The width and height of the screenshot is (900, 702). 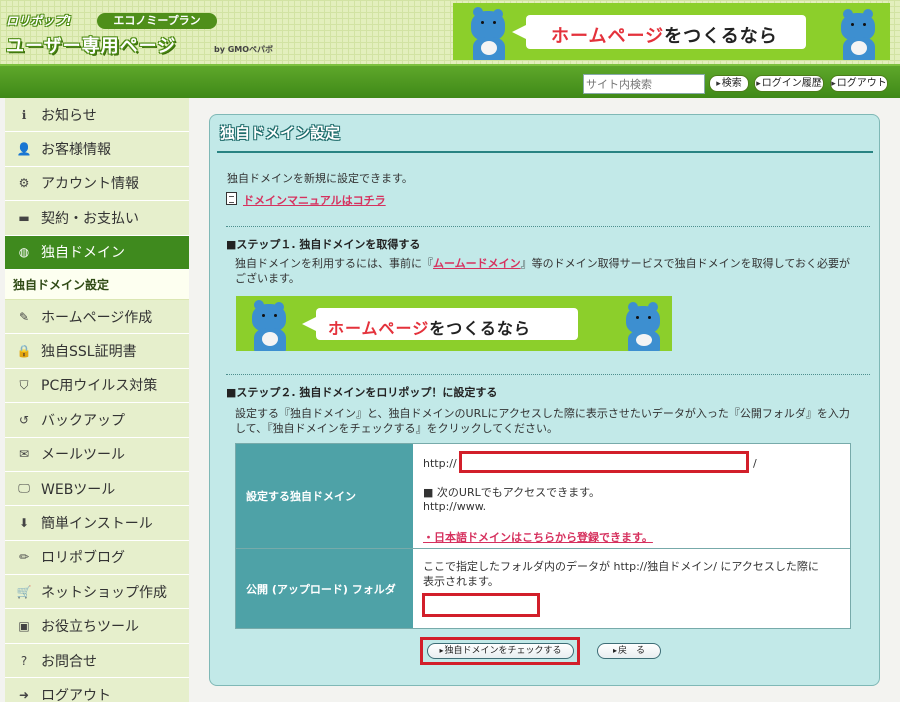 I want to click on sidebar-item-backup: ↺ バックアップ, so click(x=97, y=420).